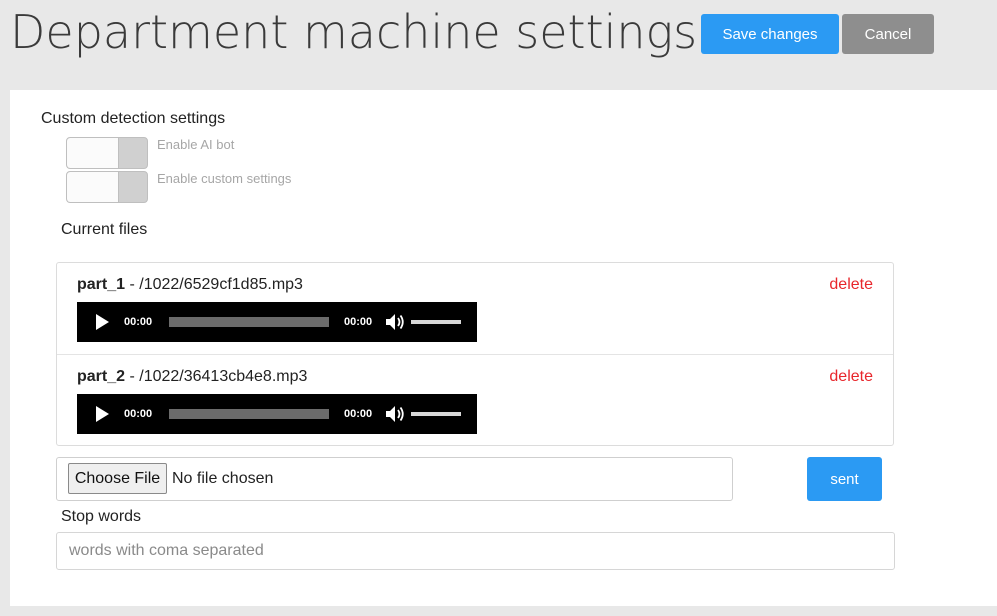 The height and width of the screenshot is (616, 997). Describe the element at coordinates (101, 516) in the screenshot. I see `stop-words-label: Stop words` at that location.